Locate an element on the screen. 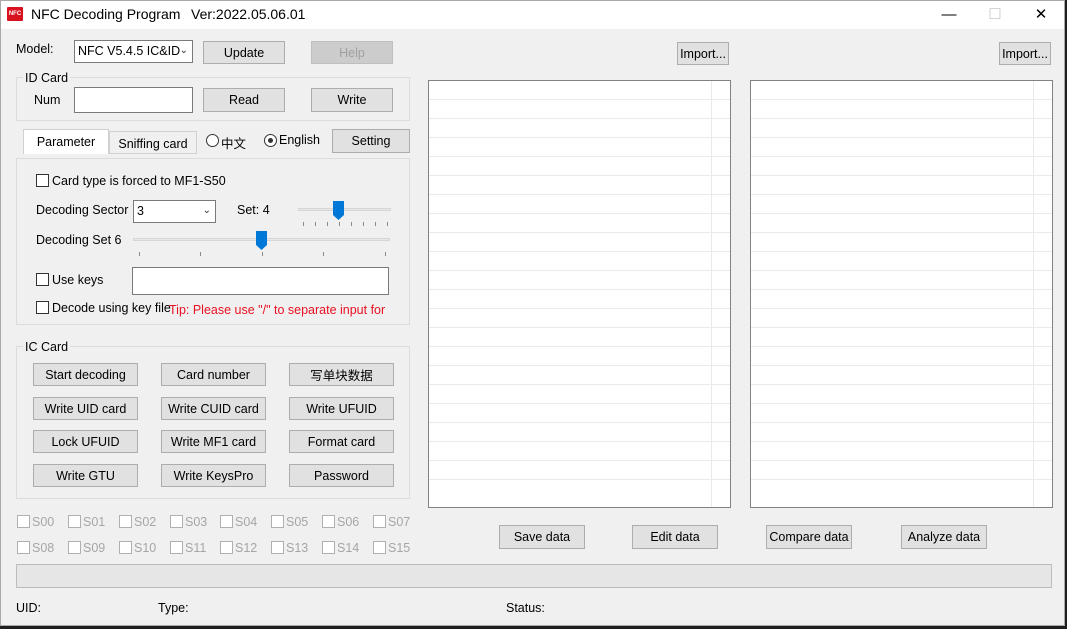  keys-input is located at coordinates (260, 281).